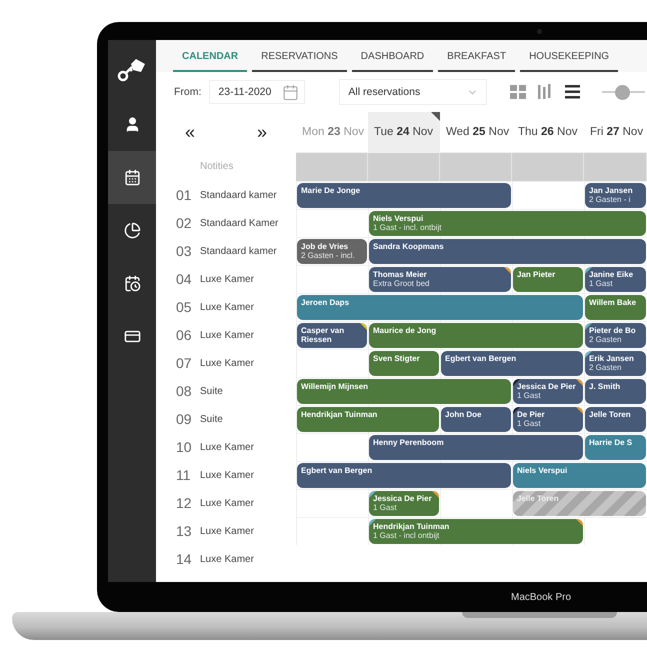 This screenshot has height=662, width=647. What do you see at coordinates (328, 256) in the screenshot?
I see `booking-detail: 2 Gasten - incl.` at bounding box center [328, 256].